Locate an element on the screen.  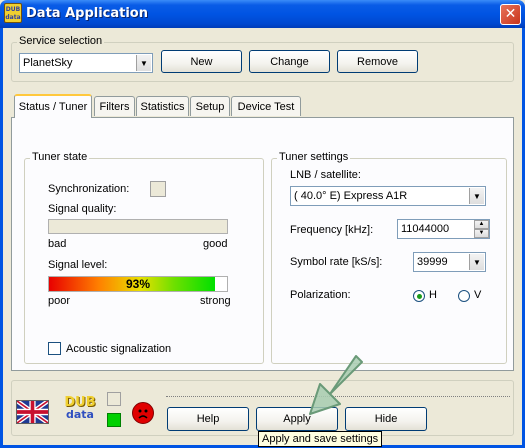
polarization-h-radio is located at coordinates (419, 296).